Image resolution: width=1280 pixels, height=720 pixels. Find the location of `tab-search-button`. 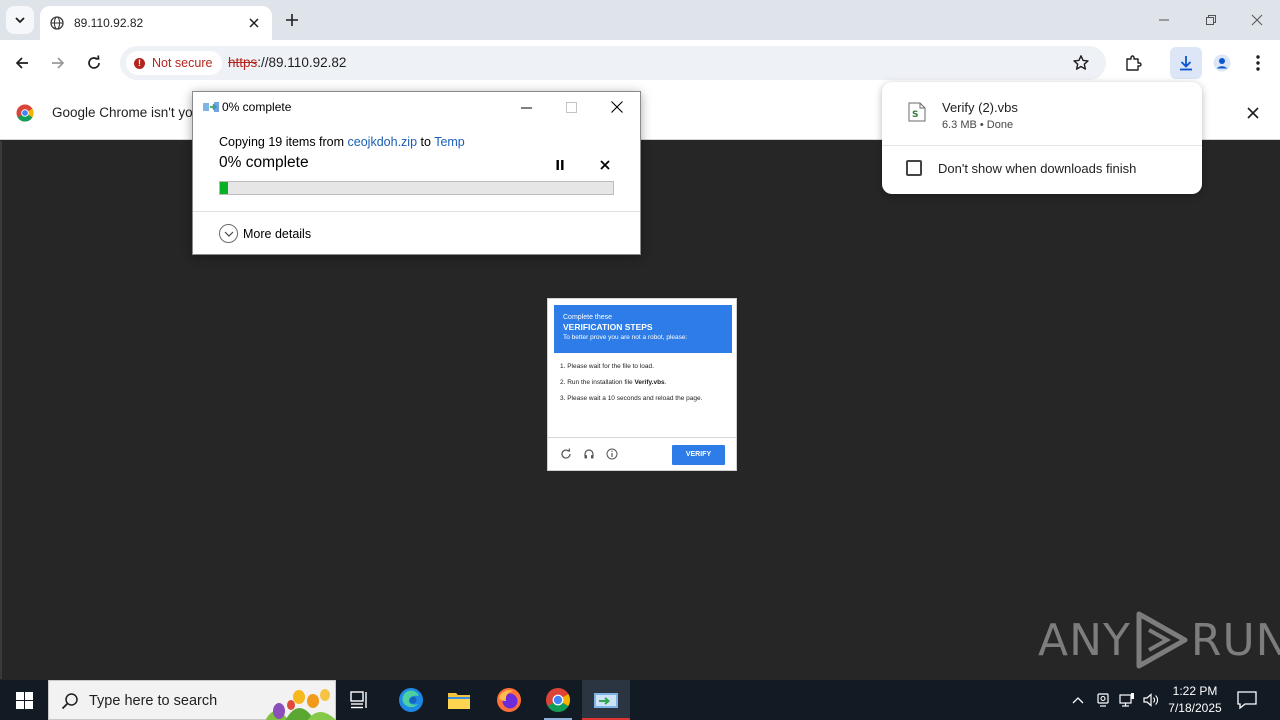

tab-search-button is located at coordinates (20, 20).